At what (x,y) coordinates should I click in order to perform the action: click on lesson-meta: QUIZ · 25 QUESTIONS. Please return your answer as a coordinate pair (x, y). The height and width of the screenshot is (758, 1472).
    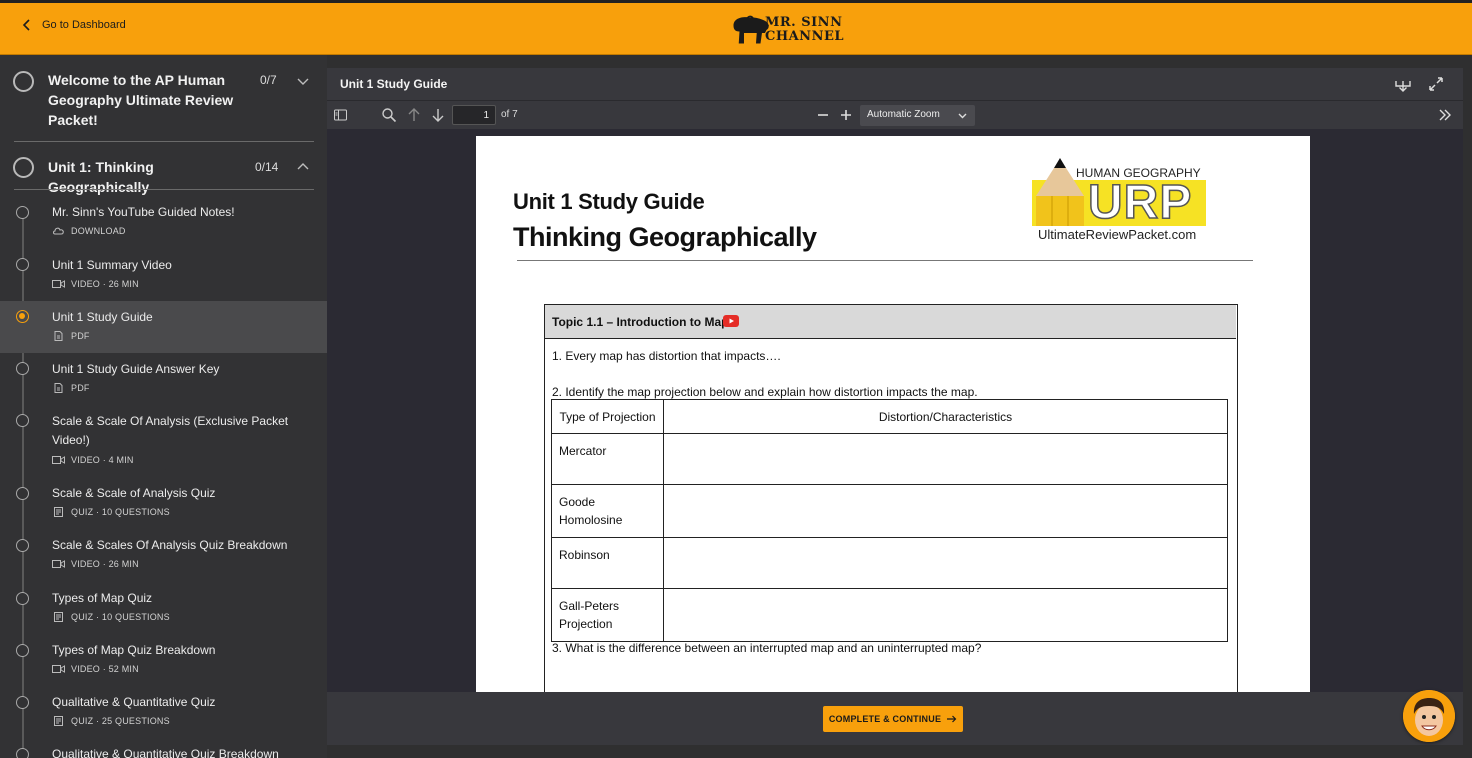
    Looking at the image, I should click on (111, 721).